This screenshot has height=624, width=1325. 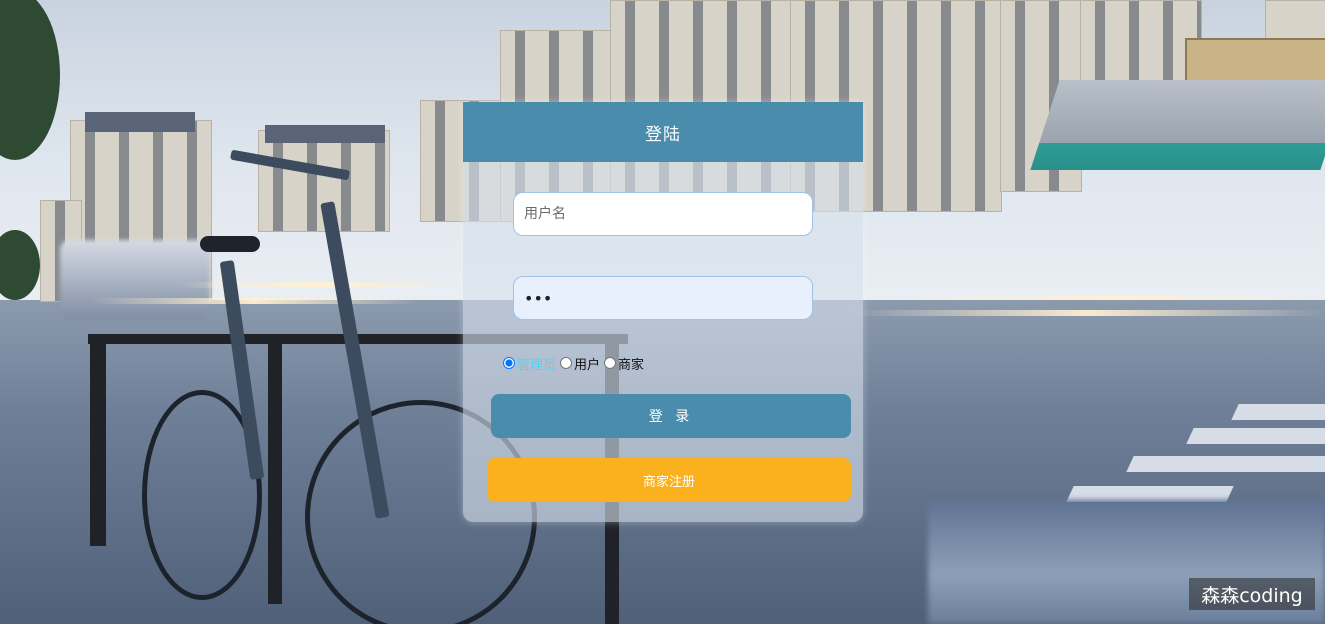 I want to click on login-title: 登陆, so click(x=663, y=132).